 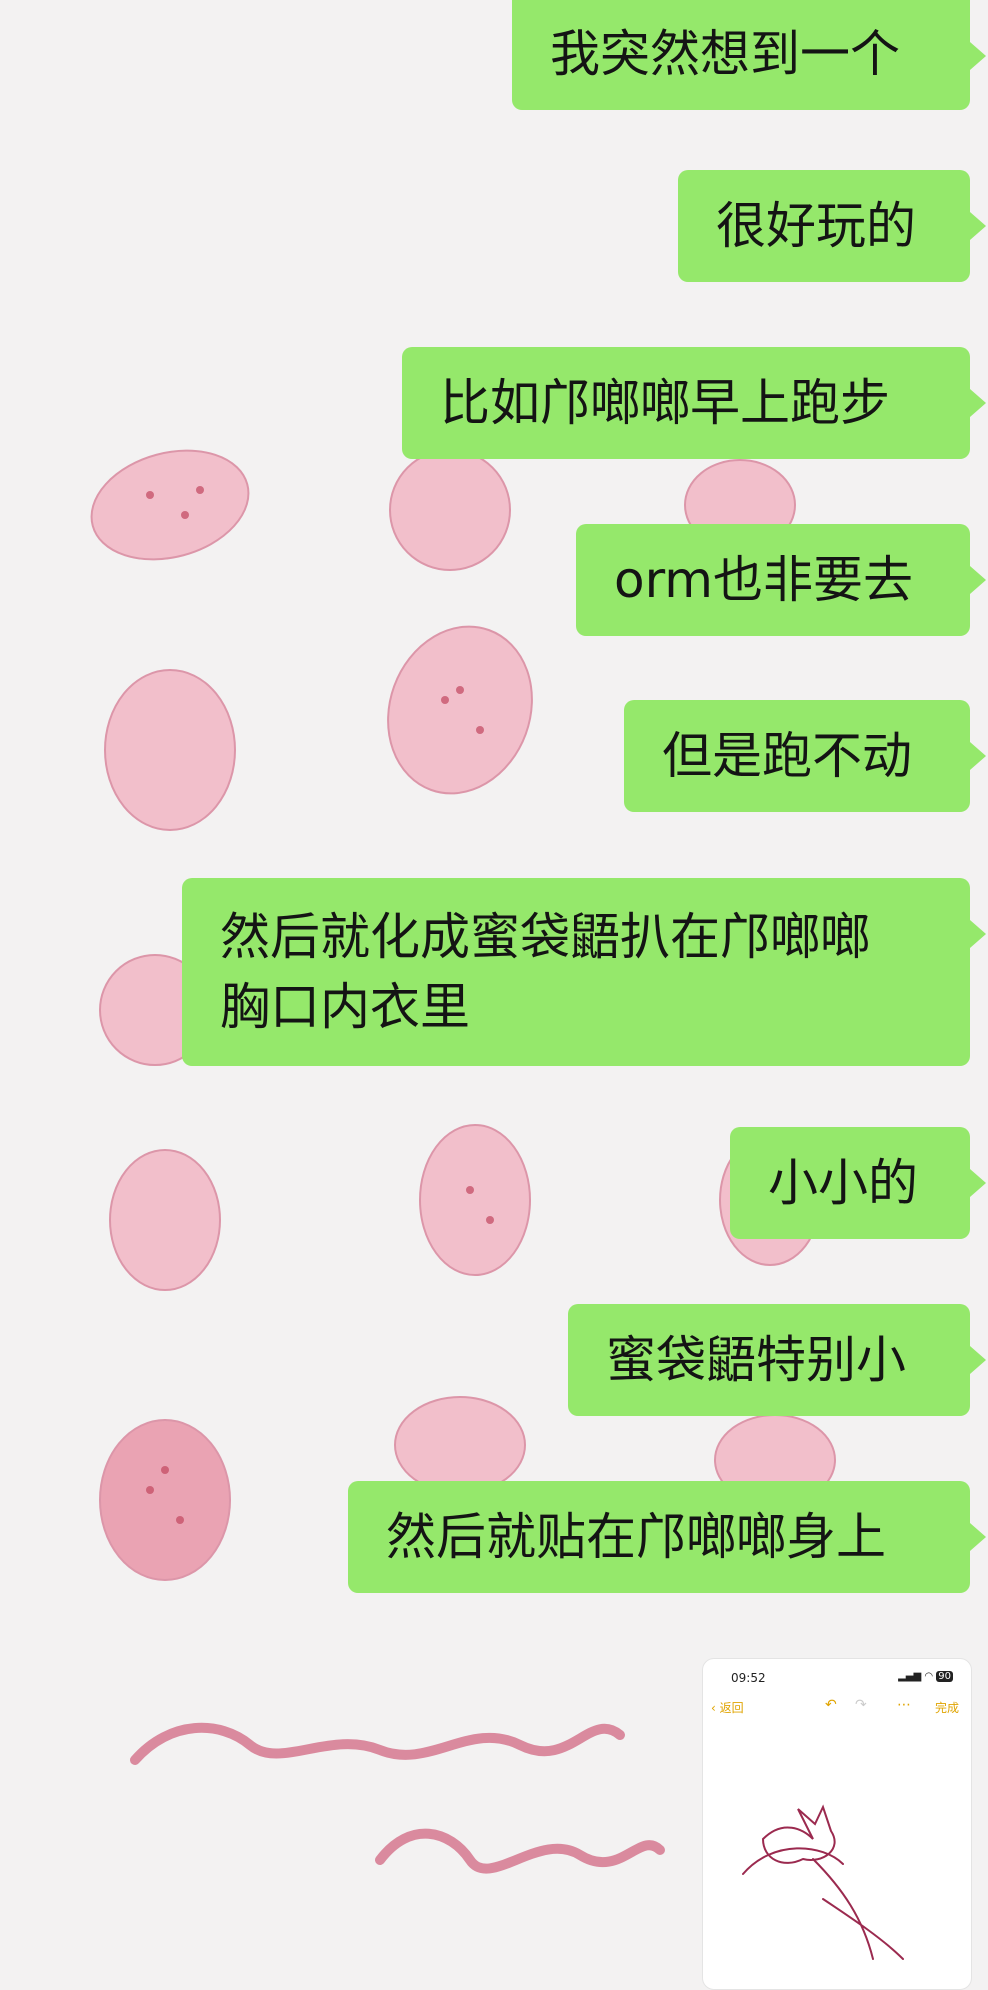 What do you see at coordinates (345, 1007) in the screenshot?
I see `message-text: 胸口内衣里` at bounding box center [345, 1007].